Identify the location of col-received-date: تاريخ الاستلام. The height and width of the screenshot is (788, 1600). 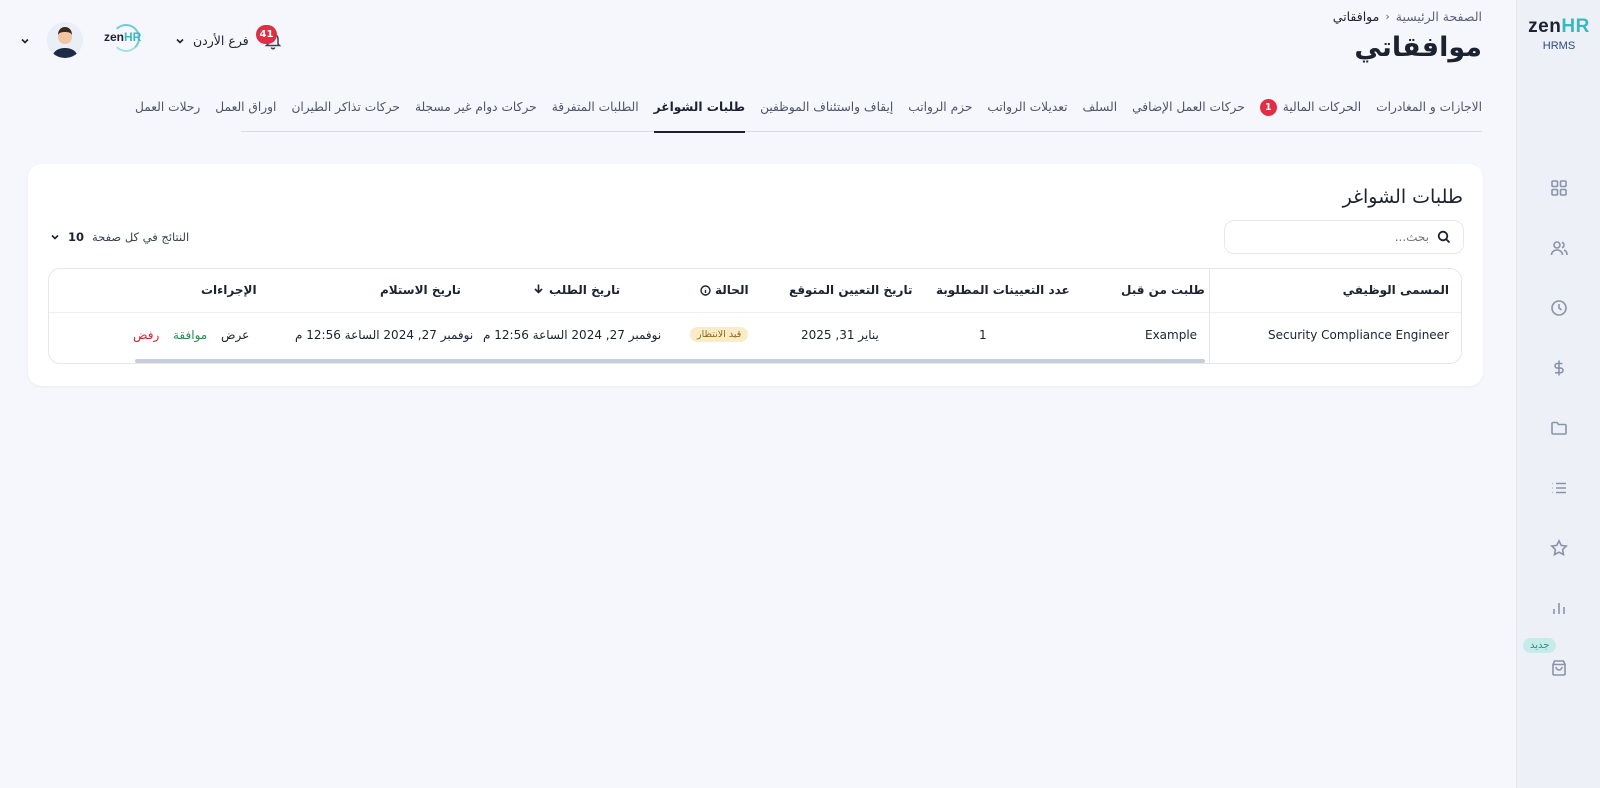
(420, 290).